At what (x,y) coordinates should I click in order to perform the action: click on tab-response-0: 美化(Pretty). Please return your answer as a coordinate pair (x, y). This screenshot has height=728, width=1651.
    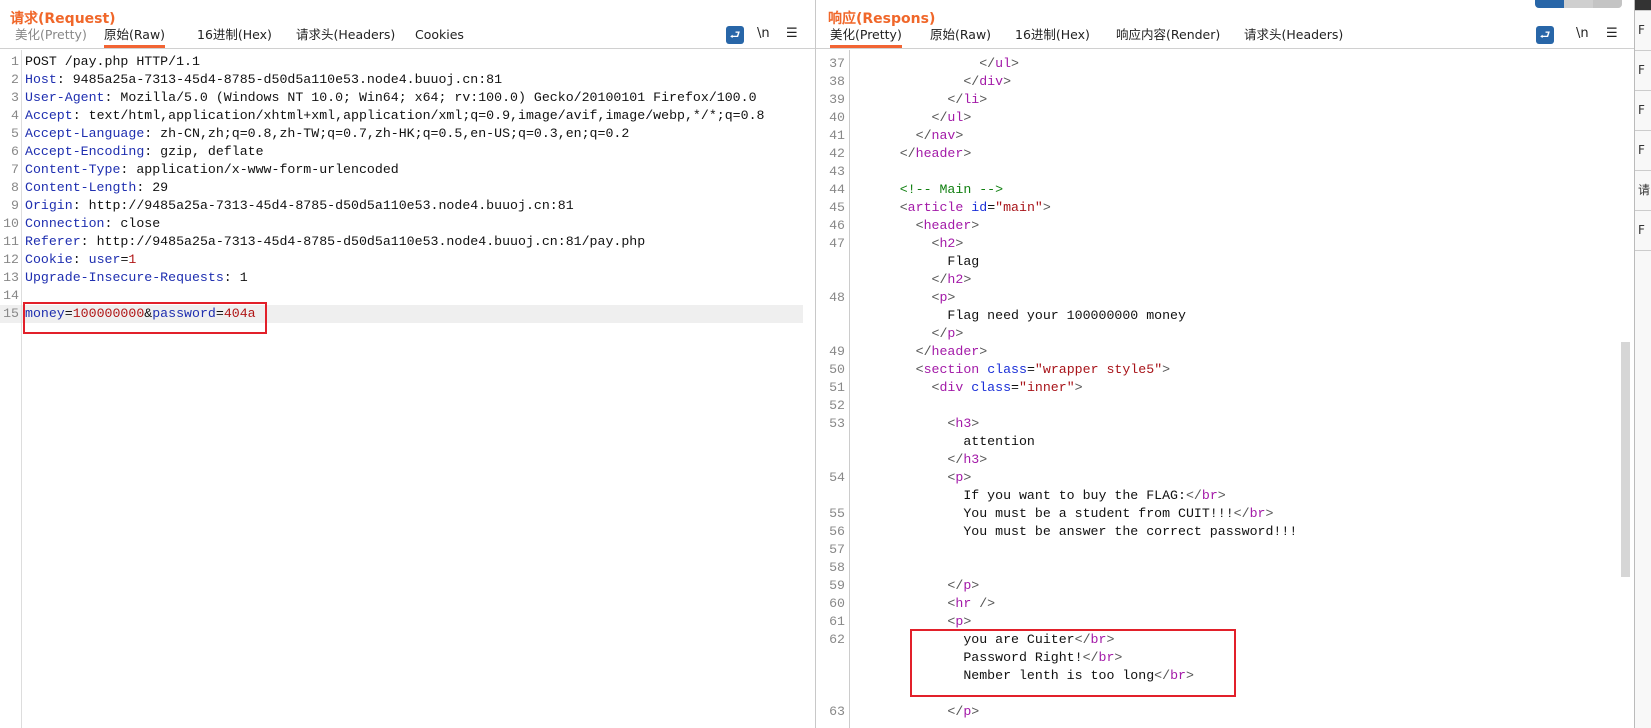
    Looking at the image, I should click on (866, 36).